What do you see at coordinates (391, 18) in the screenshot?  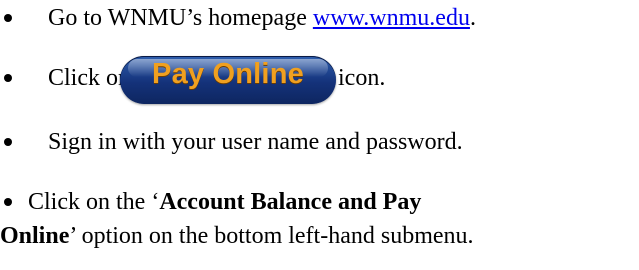 I see `wnmu-homepage-link: www.wnmu.edu` at bounding box center [391, 18].